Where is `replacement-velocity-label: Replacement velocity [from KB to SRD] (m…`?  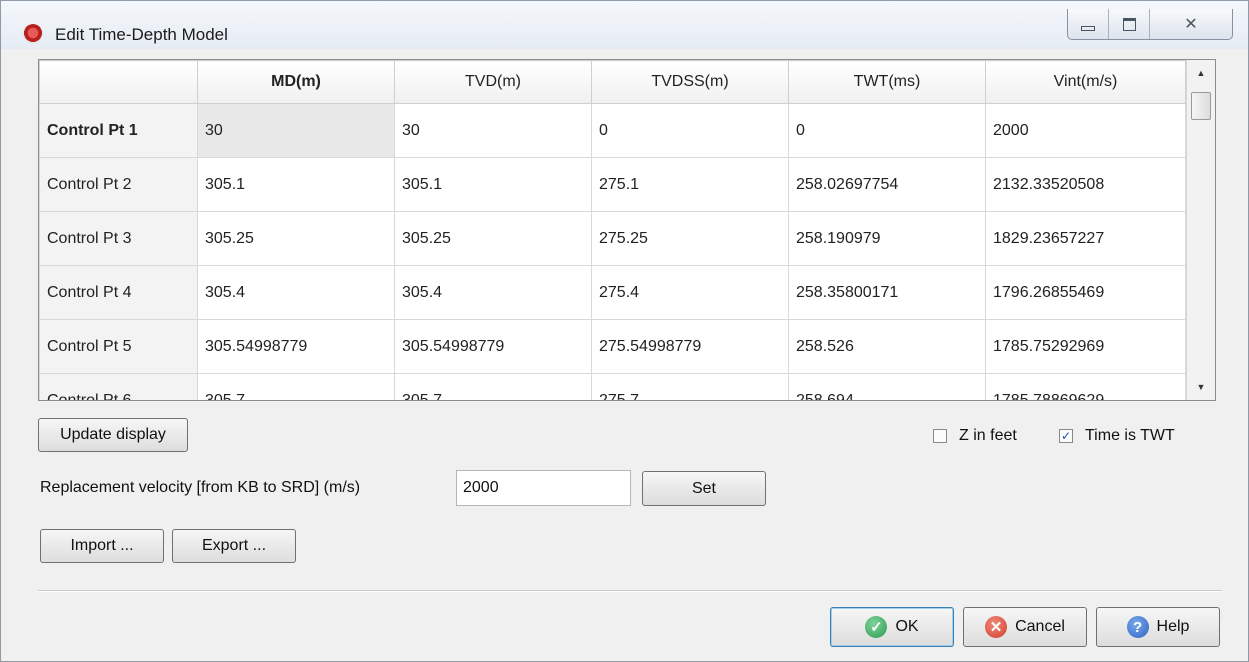
replacement-velocity-label: Replacement velocity [from KB to SRD] (m… is located at coordinates (200, 487).